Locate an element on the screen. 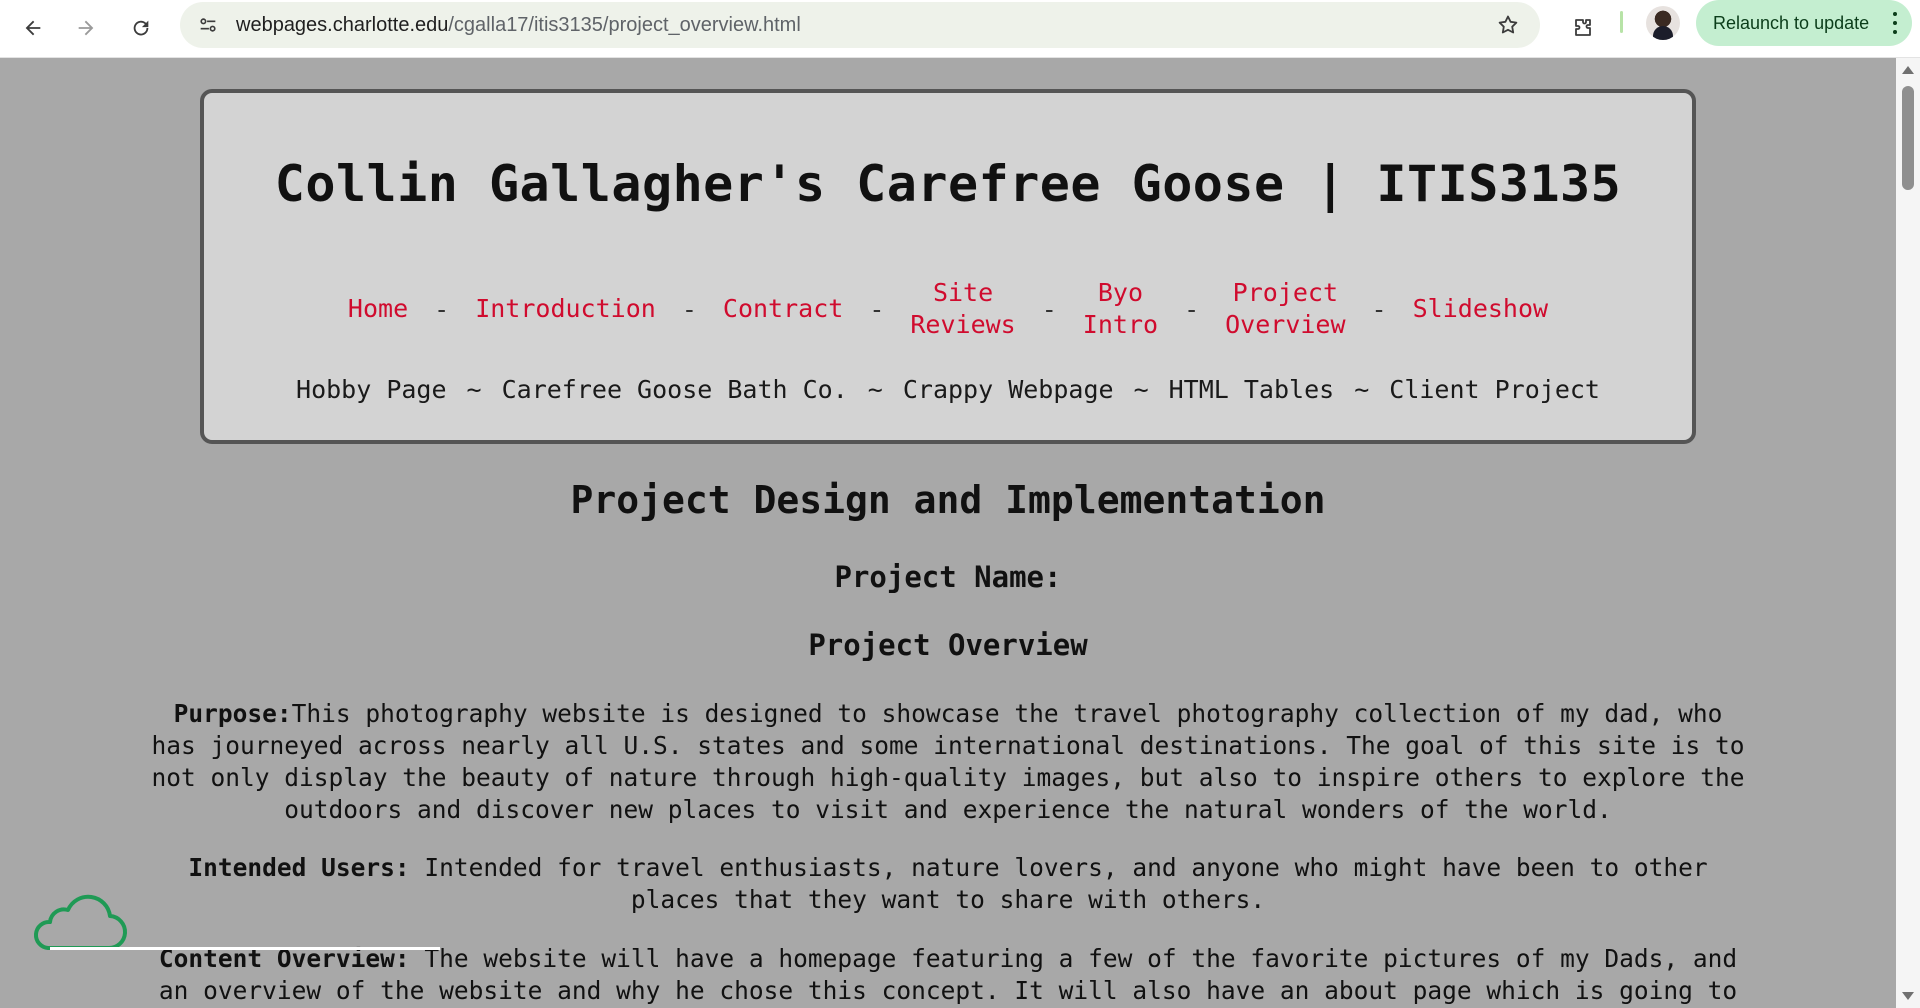 This screenshot has width=1920, height=1008. users-label: Intended Users: is located at coordinates (299, 867).